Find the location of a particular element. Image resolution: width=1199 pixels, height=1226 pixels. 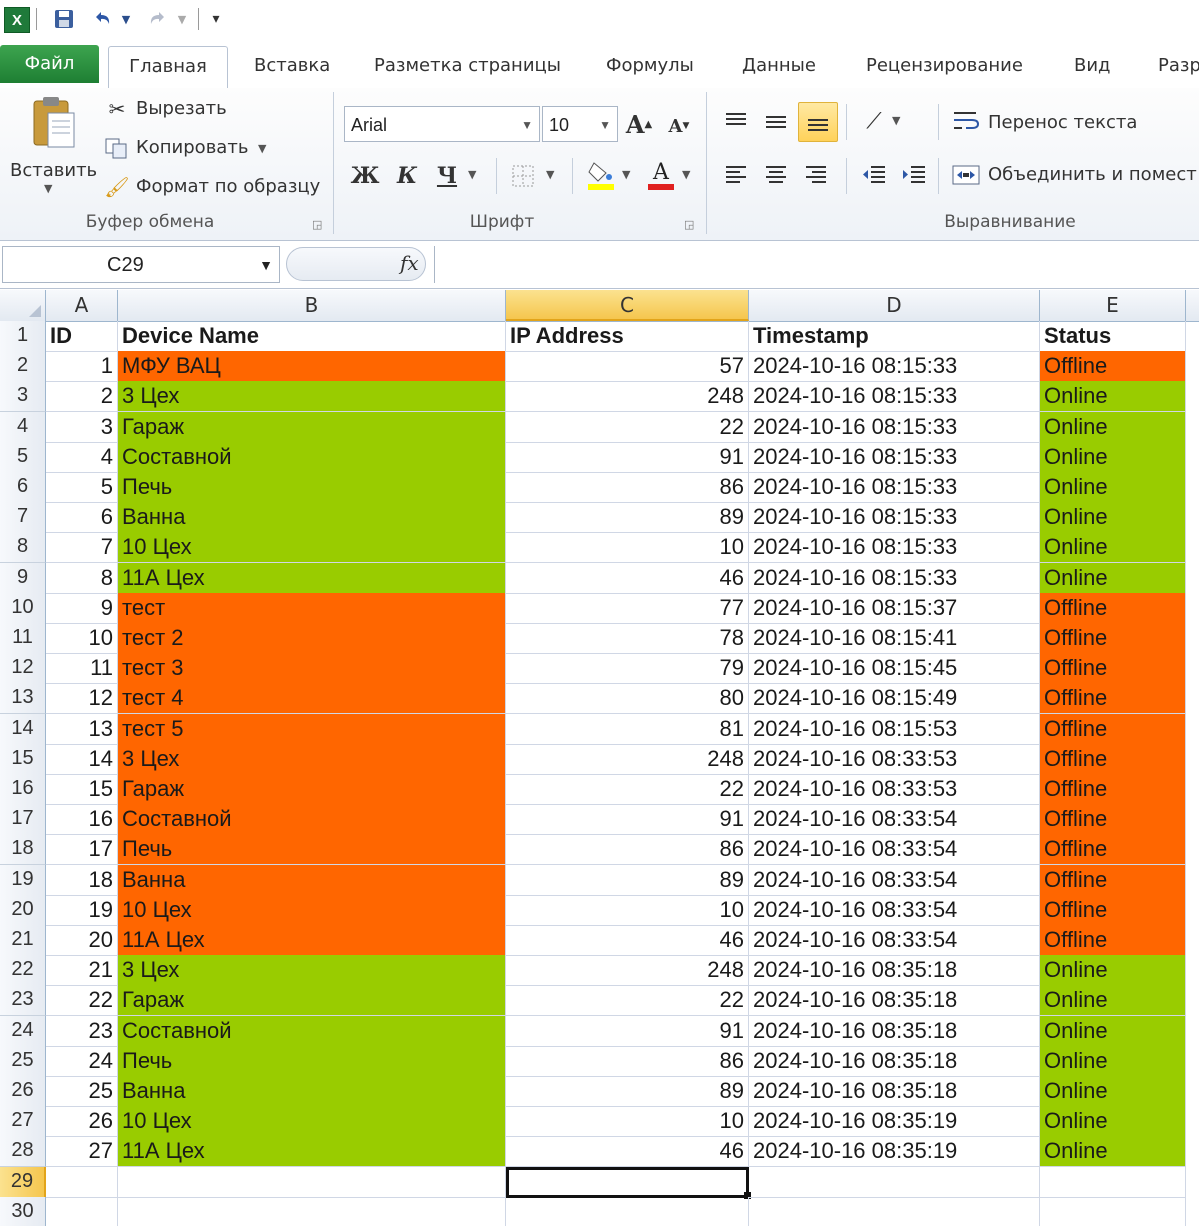

ip-address-cell: 78 is located at coordinates (627, 638).